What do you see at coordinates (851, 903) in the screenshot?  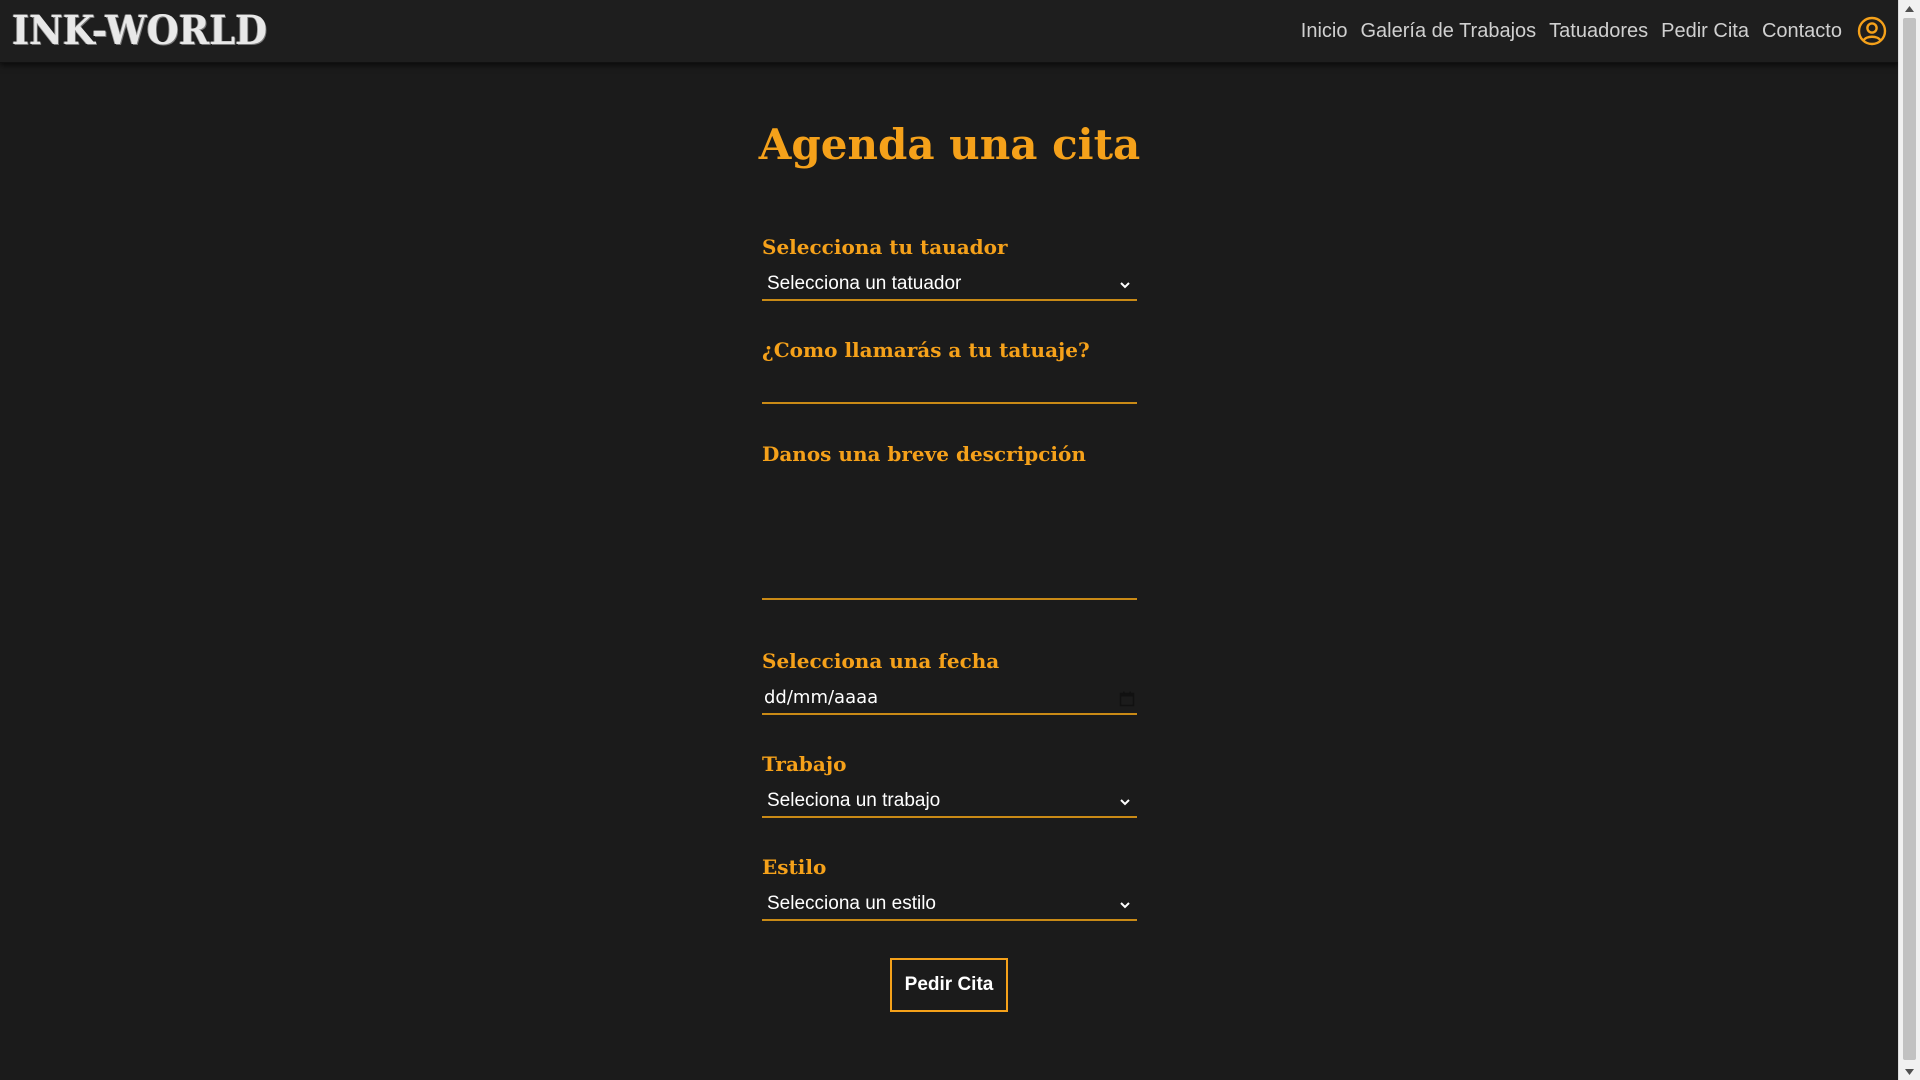 I see `style-select-value: Selecciona un estilo` at bounding box center [851, 903].